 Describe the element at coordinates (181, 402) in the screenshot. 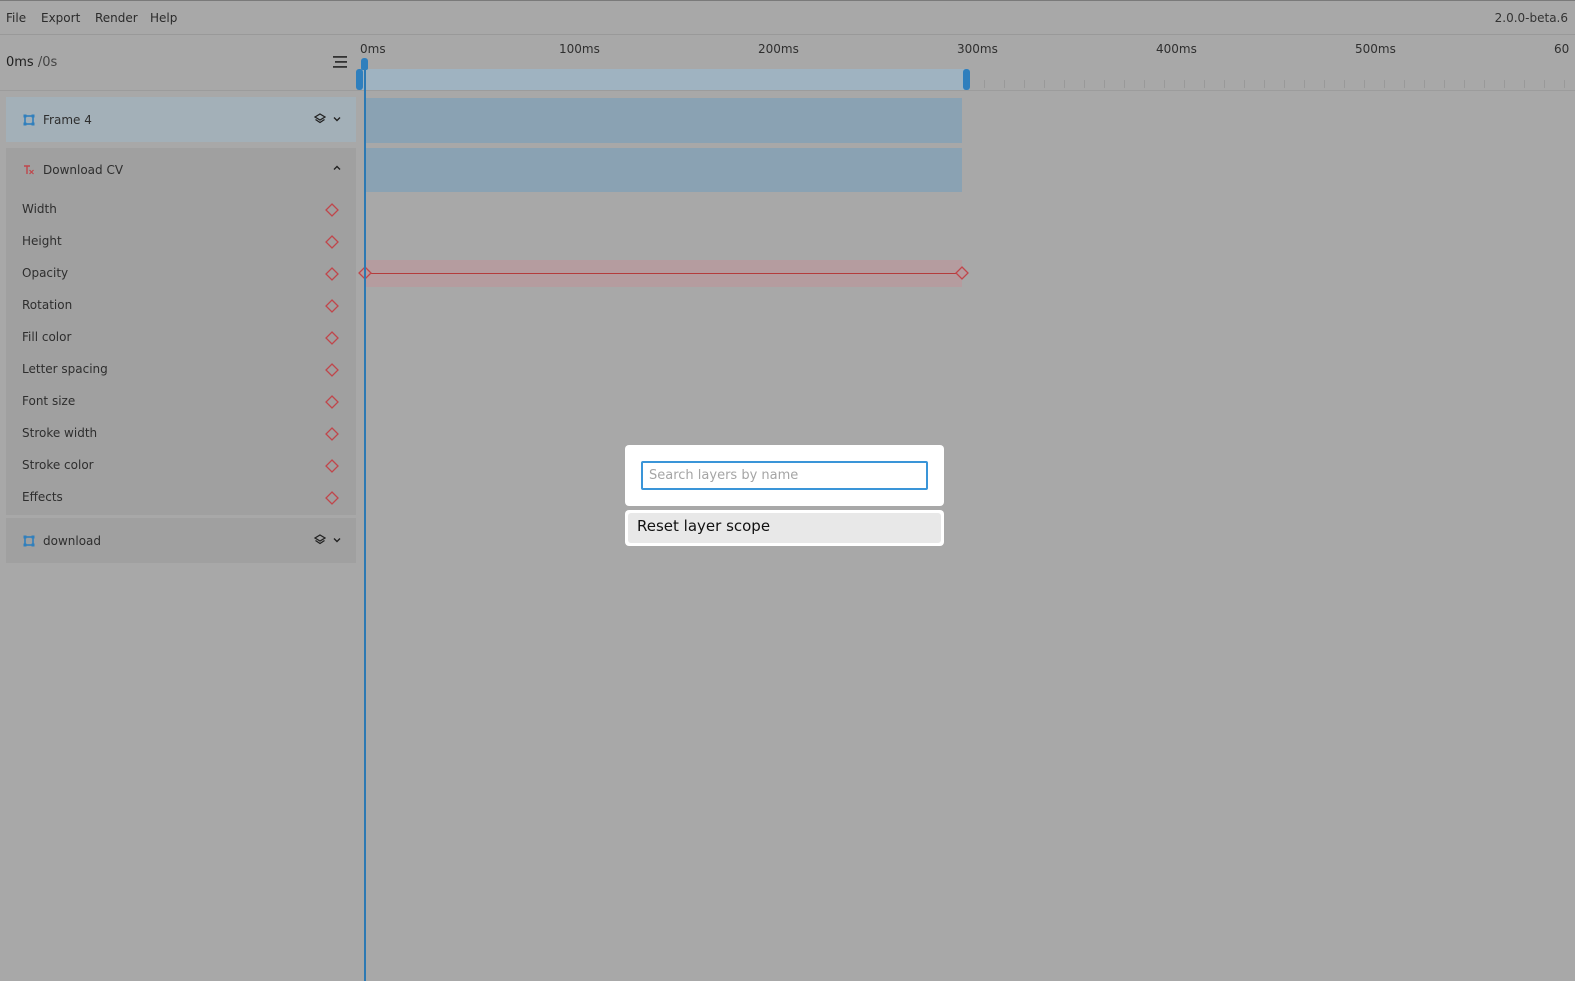

I see `property-row-font-size: Font size` at that location.